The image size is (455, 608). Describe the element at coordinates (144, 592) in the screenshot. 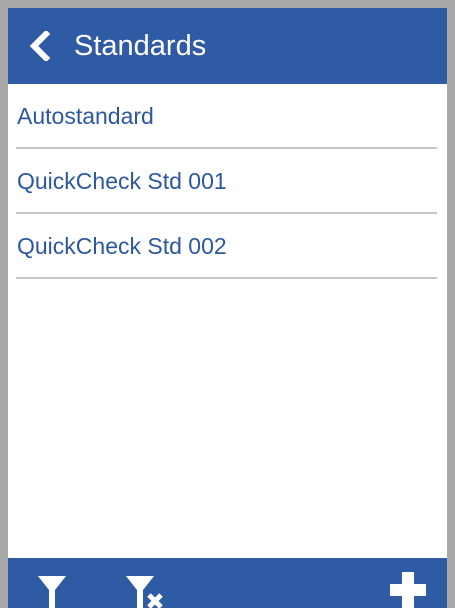

I see `filter-clear-icon` at that location.